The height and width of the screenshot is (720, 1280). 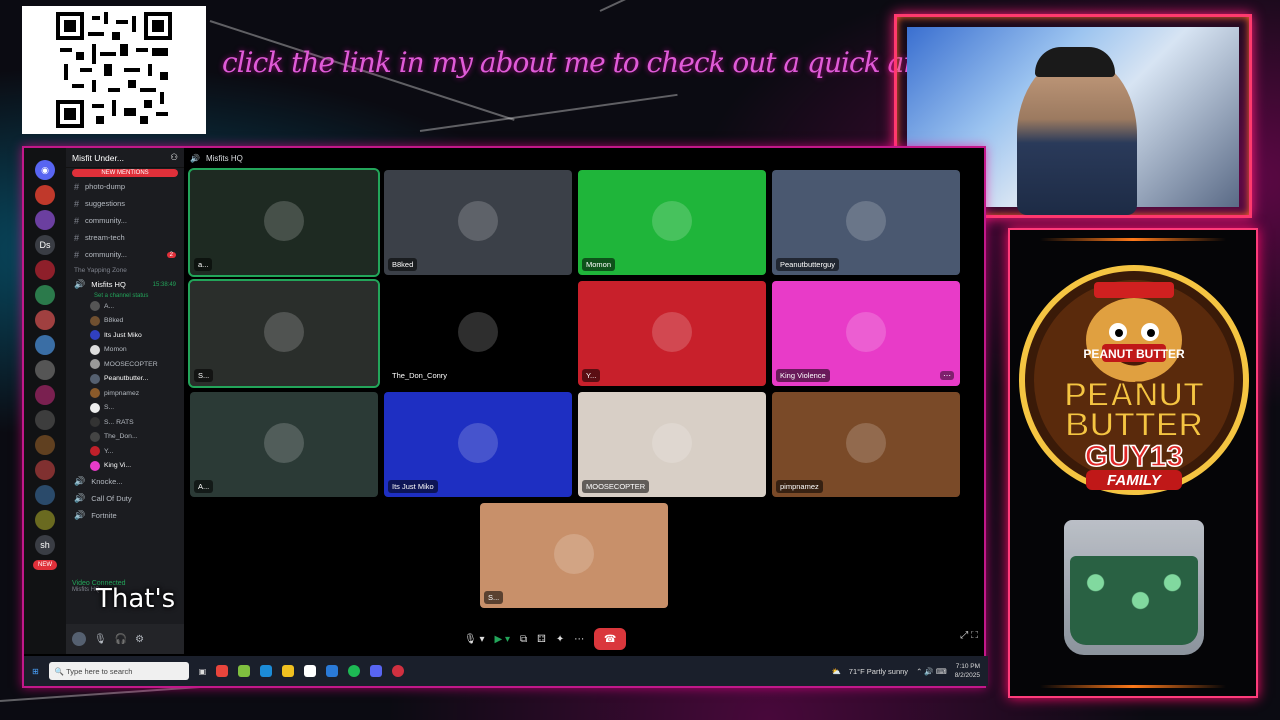 I want to click on weather-icon: ⛅, so click(x=835, y=671).